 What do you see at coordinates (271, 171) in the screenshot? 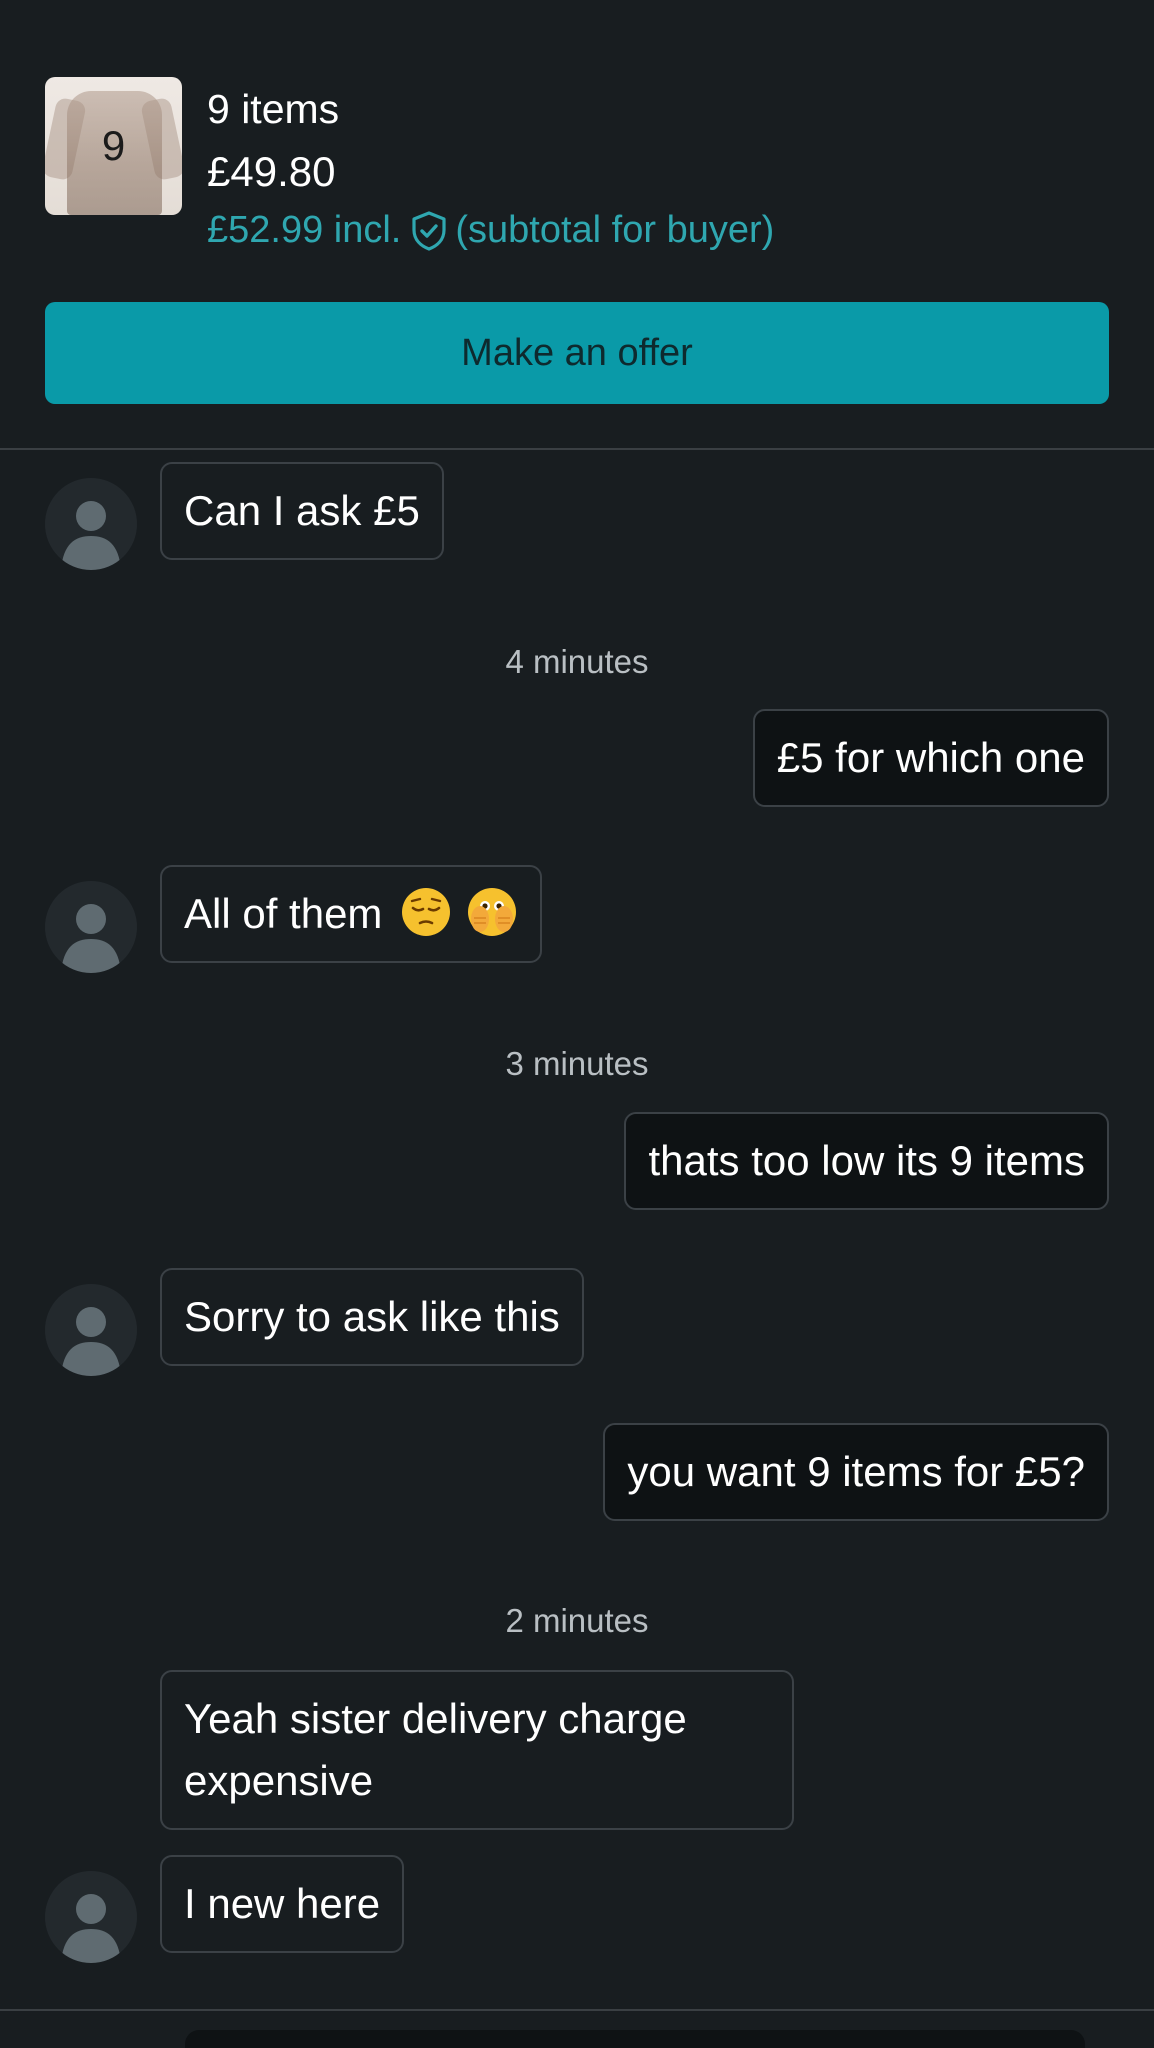
I see `bundle-price: £49.80` at bounding box center [271, 171].